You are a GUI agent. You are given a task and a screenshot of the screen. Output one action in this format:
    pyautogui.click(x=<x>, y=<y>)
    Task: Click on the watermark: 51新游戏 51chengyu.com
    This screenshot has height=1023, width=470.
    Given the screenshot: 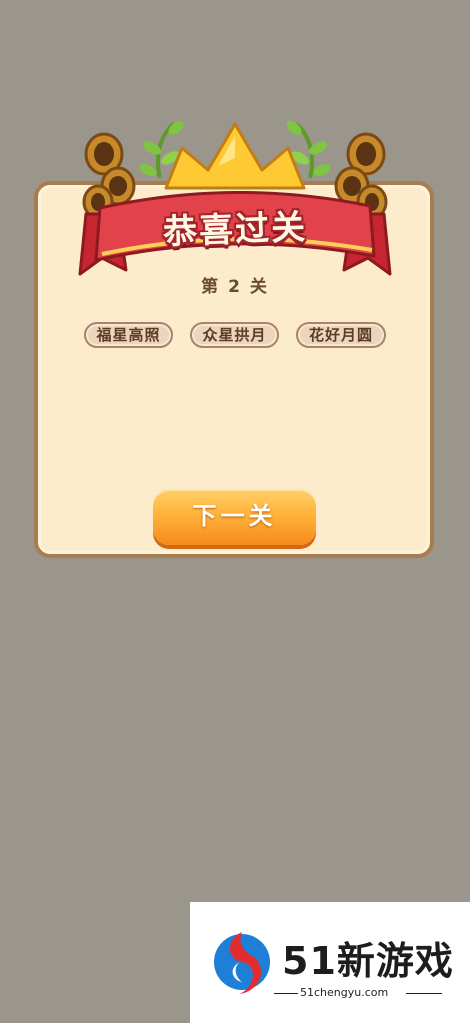 What is the action you would take?
    pyautogui.click(x=330, y=962)
    